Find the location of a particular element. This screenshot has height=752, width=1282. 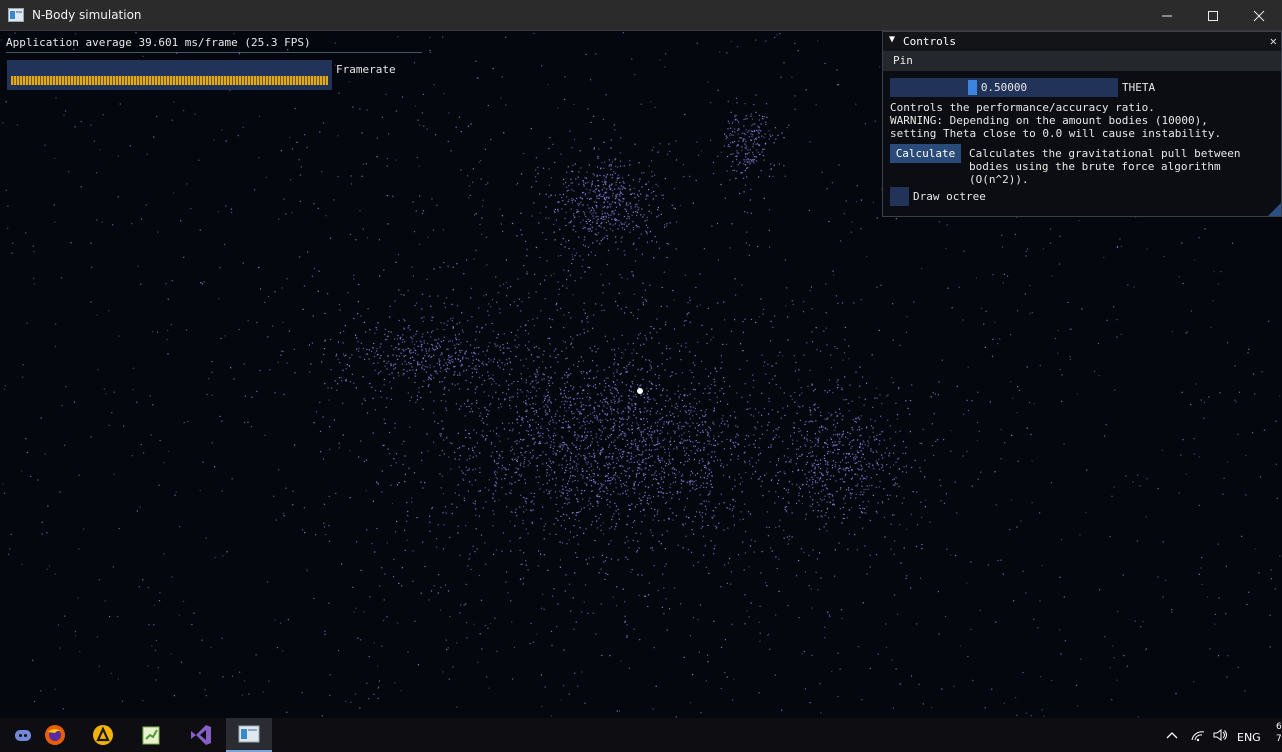

collapse-arrow-icon: ▼ is located at coordinates (892, 39).